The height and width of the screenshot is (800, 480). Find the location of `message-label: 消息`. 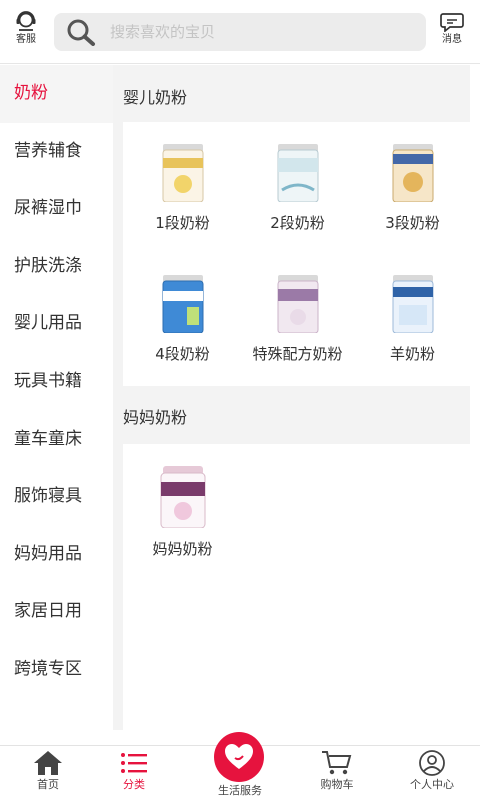

message-label: 消息 is located at coordinates (452, 39).